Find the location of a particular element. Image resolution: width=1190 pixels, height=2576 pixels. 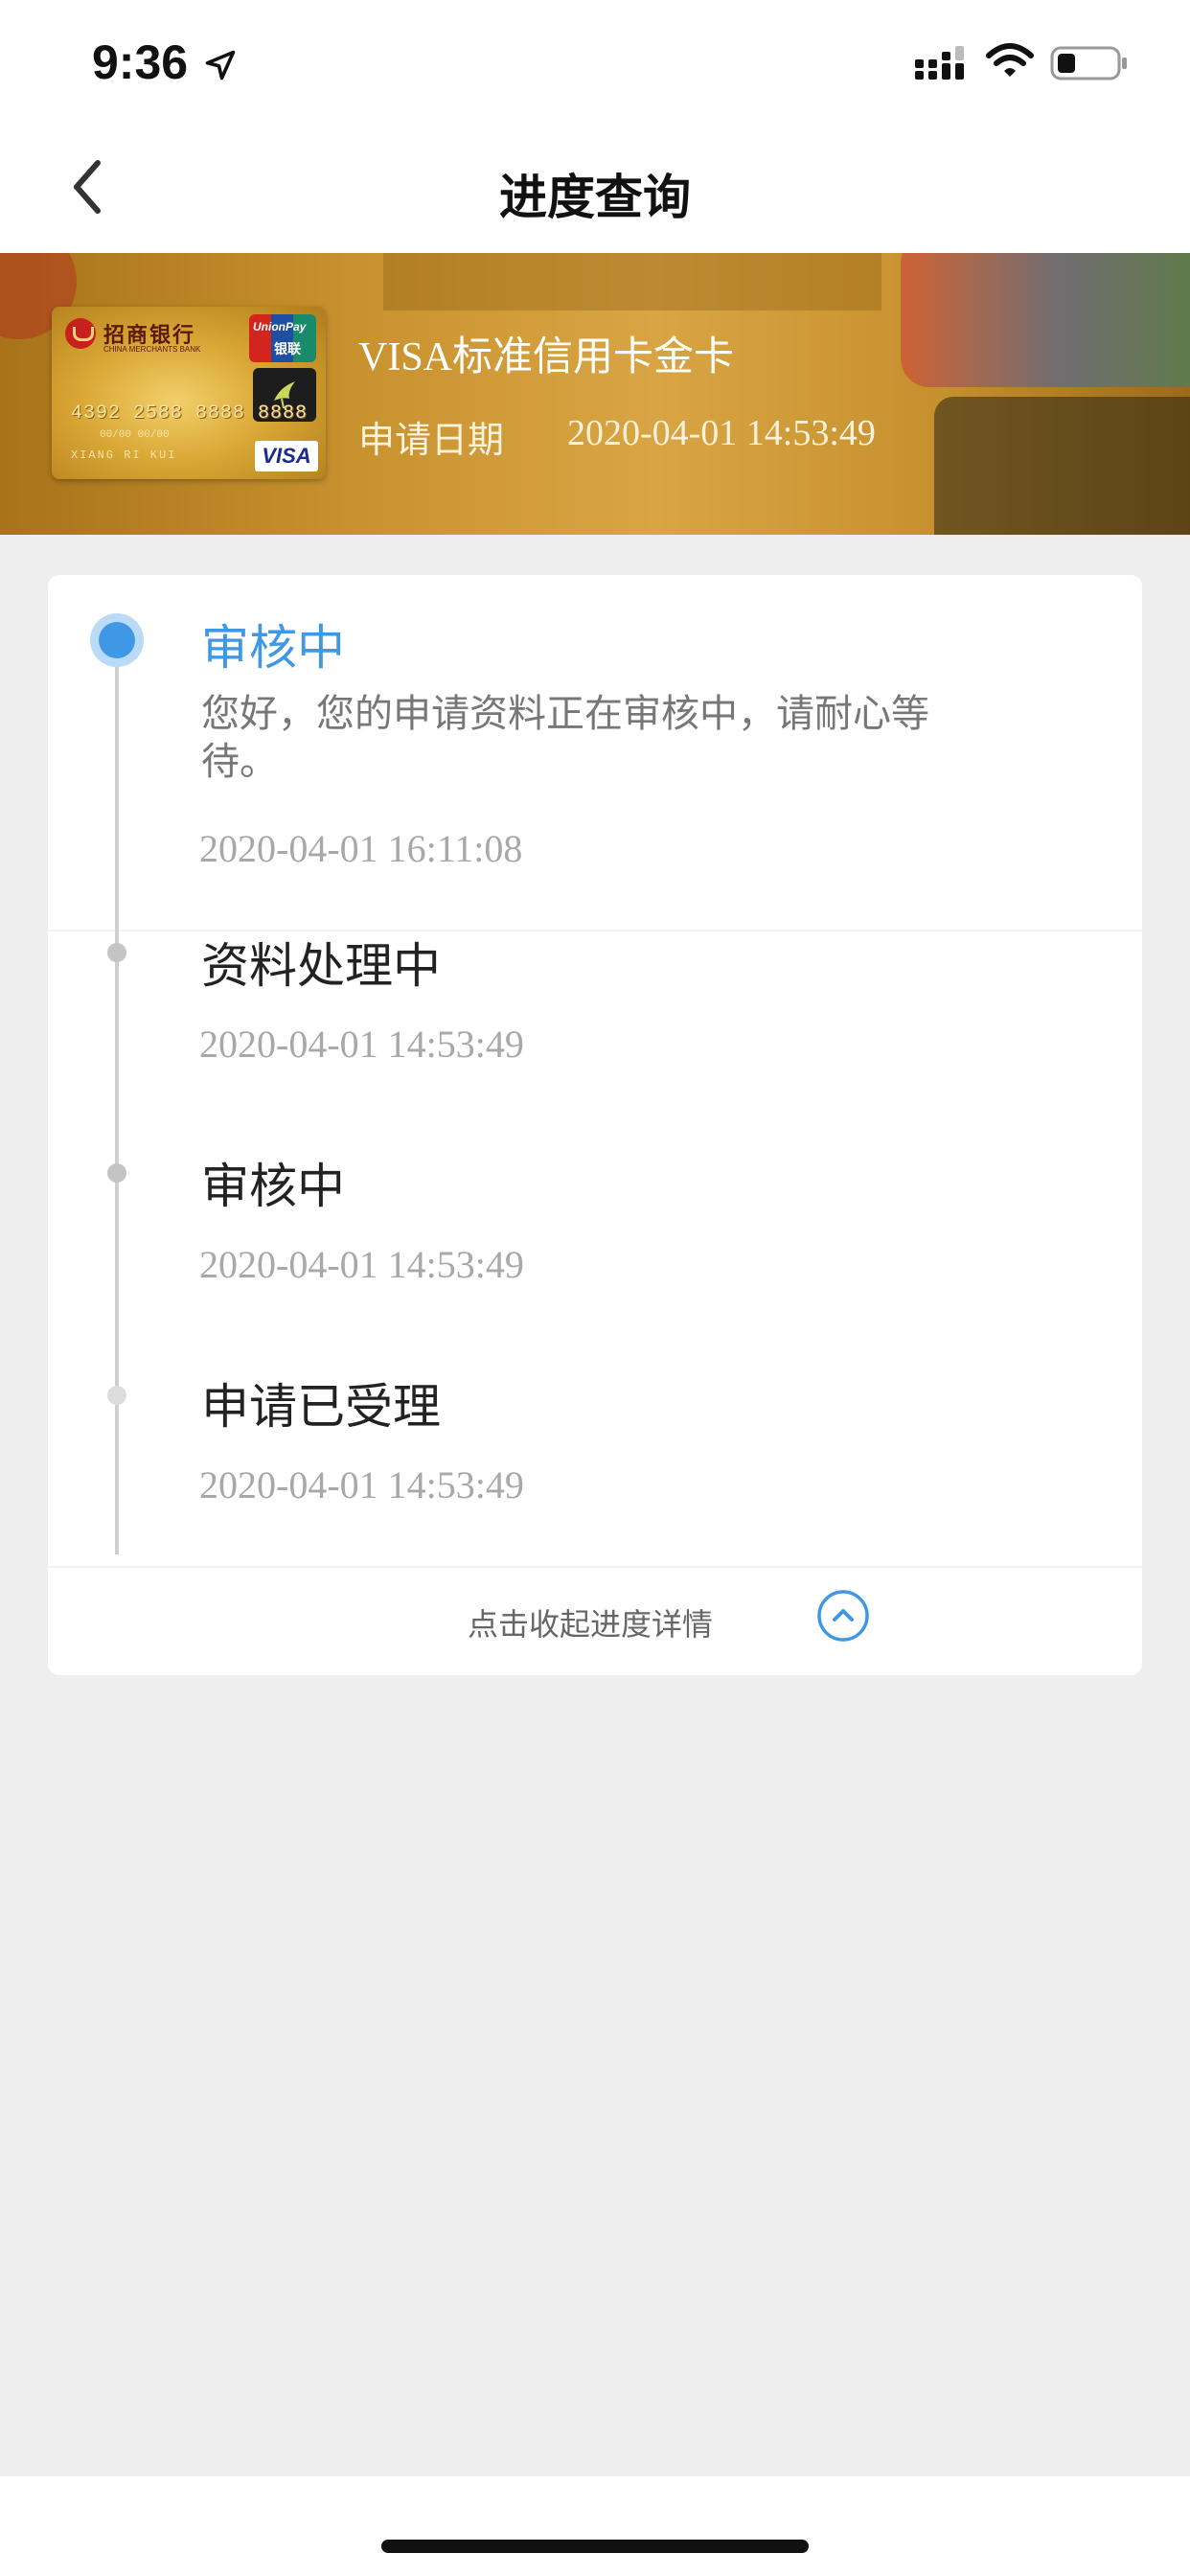

status-time: 9:36 is located at coordinates (140, 62).